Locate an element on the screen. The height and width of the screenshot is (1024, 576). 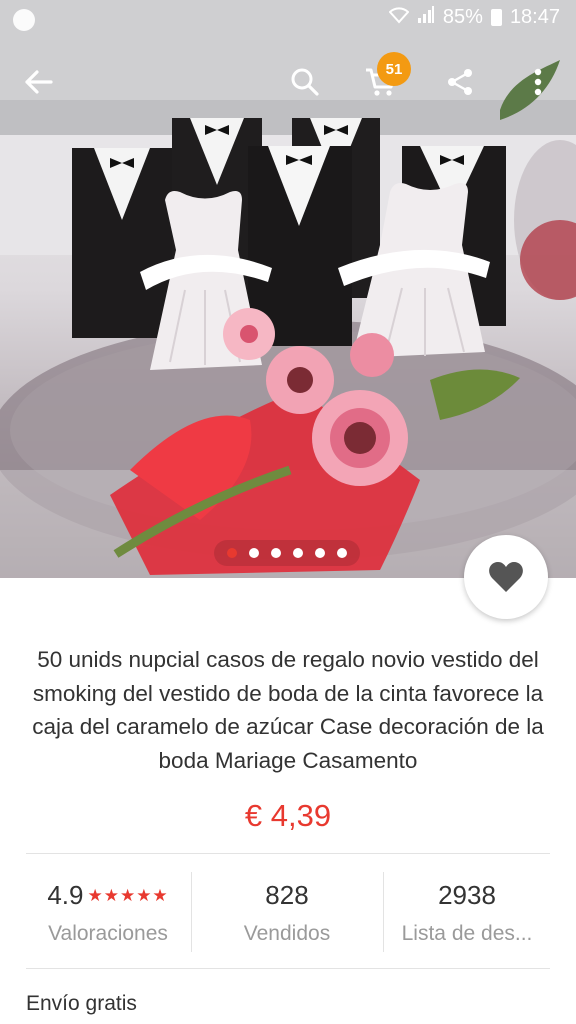
back-button is located at coordinates (38, 82).